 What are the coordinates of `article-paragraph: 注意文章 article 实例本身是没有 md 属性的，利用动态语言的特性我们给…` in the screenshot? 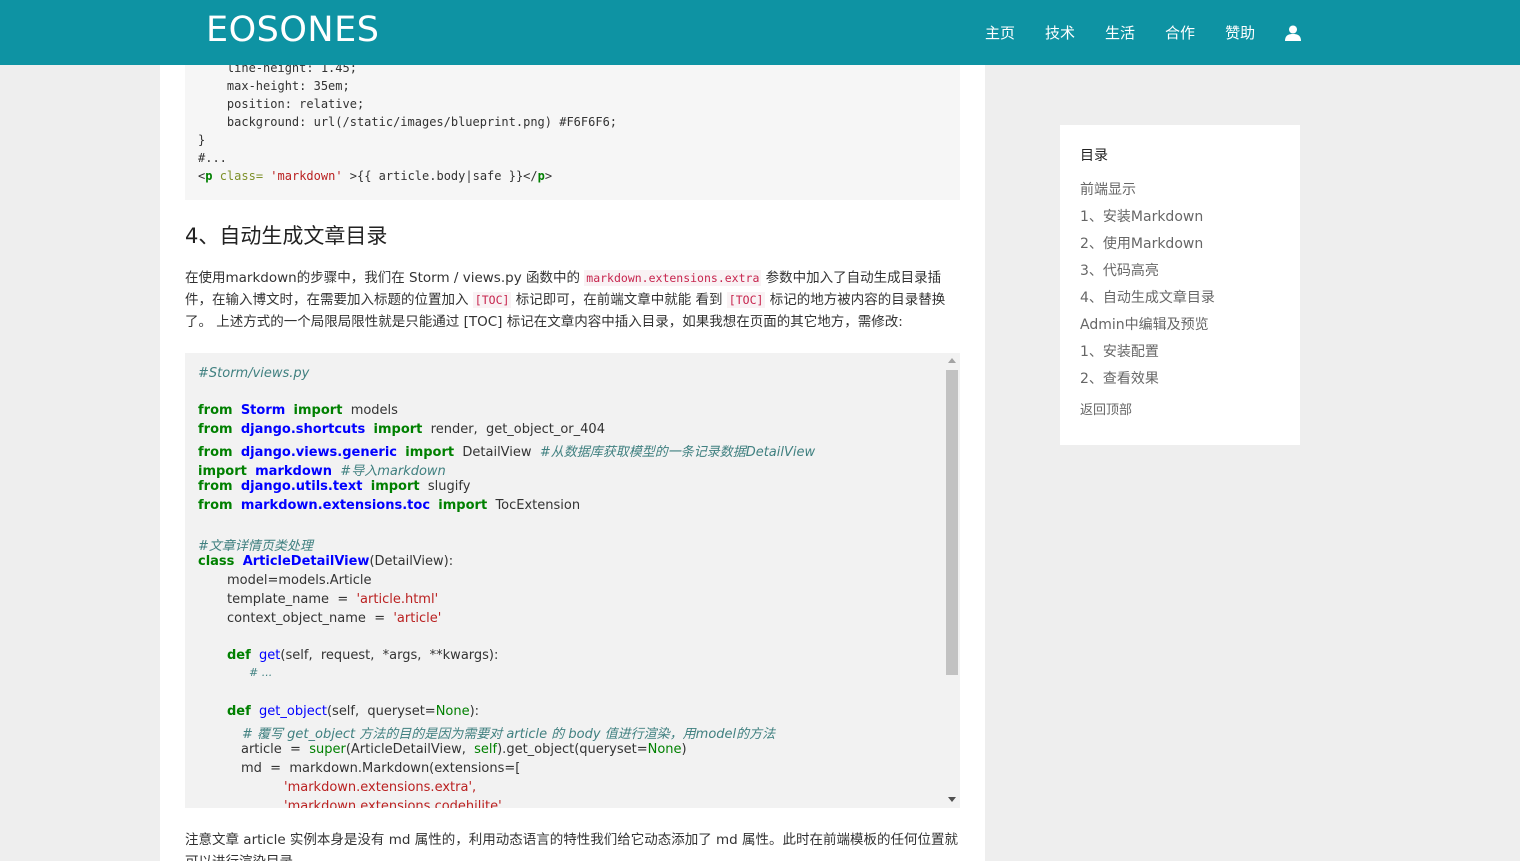 It's located at (572, 846).